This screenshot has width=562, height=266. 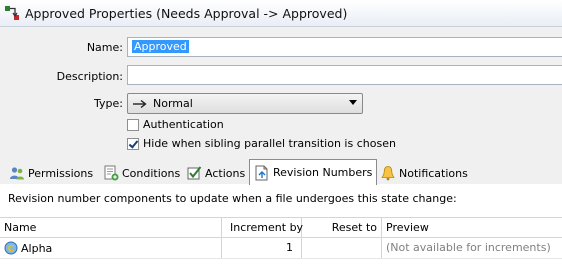 I want to click on tab-label: Conditions, so click(x=151, y=173).